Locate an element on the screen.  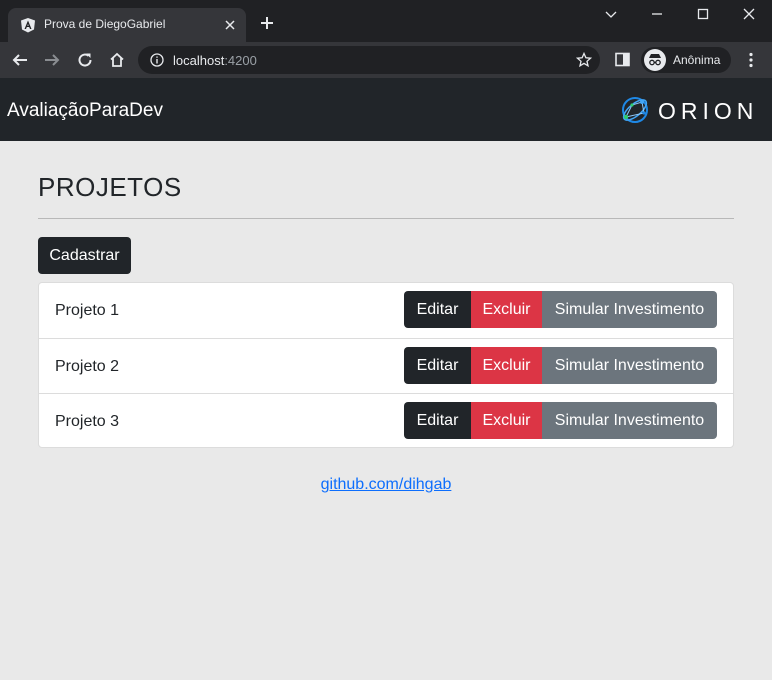
url-text: localhost:4200 is located at coordinates (215, 60).